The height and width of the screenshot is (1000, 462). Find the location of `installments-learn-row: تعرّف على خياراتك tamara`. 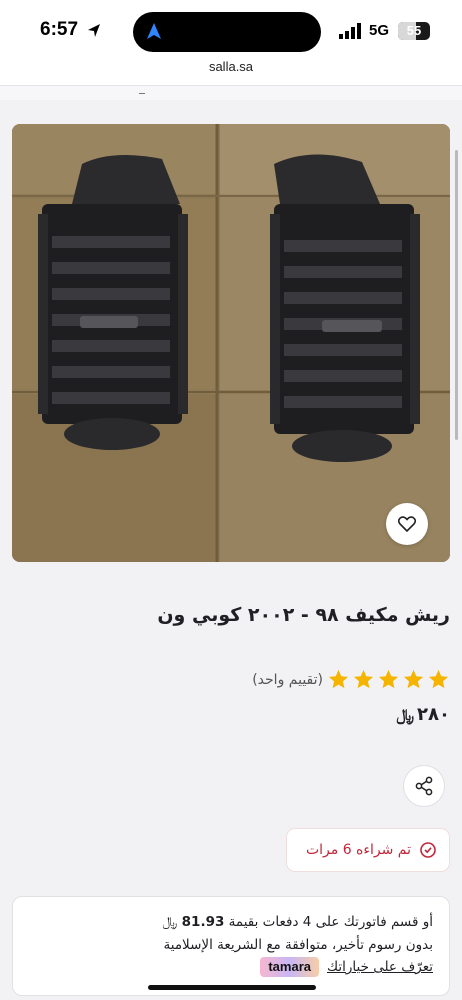

installments-learn-row: تعرّف على خياراتك tamara is located at coordinates (231, 967).